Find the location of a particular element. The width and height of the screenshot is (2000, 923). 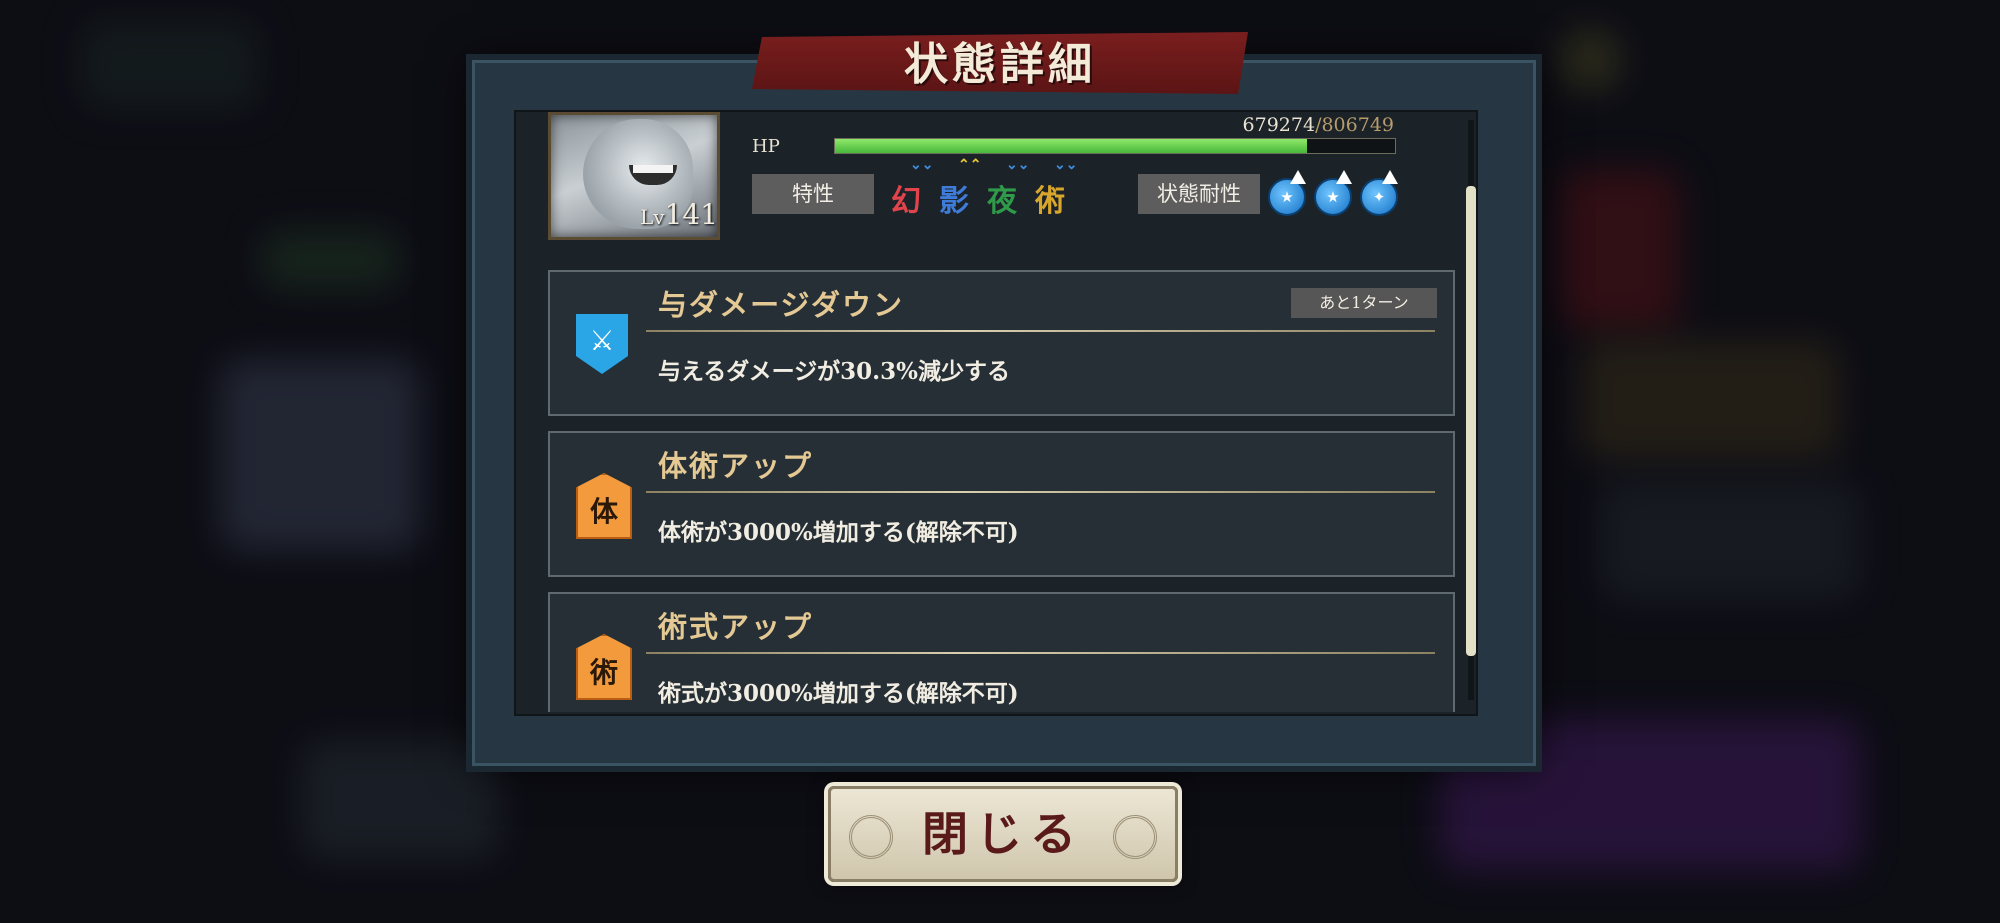

trait-icon-3: 夜 is located at coordinates (1002, 198).